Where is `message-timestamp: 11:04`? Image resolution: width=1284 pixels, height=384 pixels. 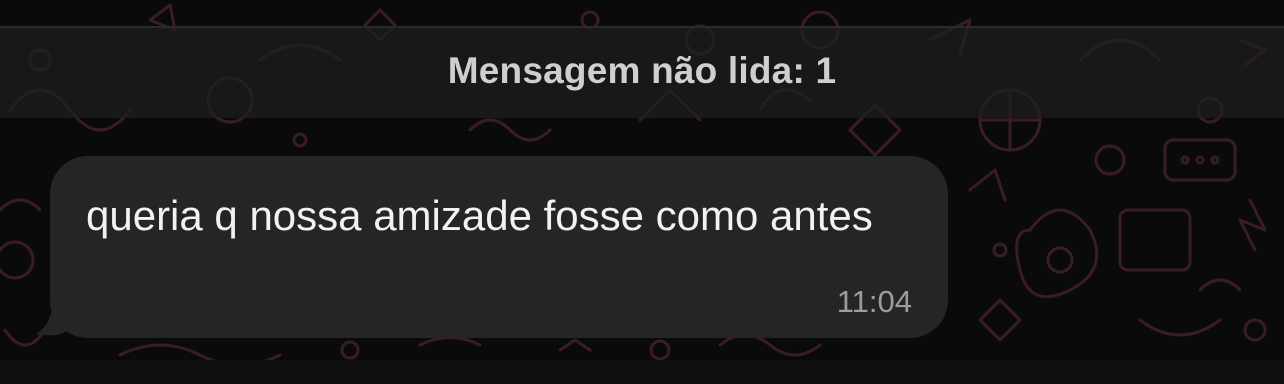
message-timestamp: 11:04 is located at coordinates (874, 301).